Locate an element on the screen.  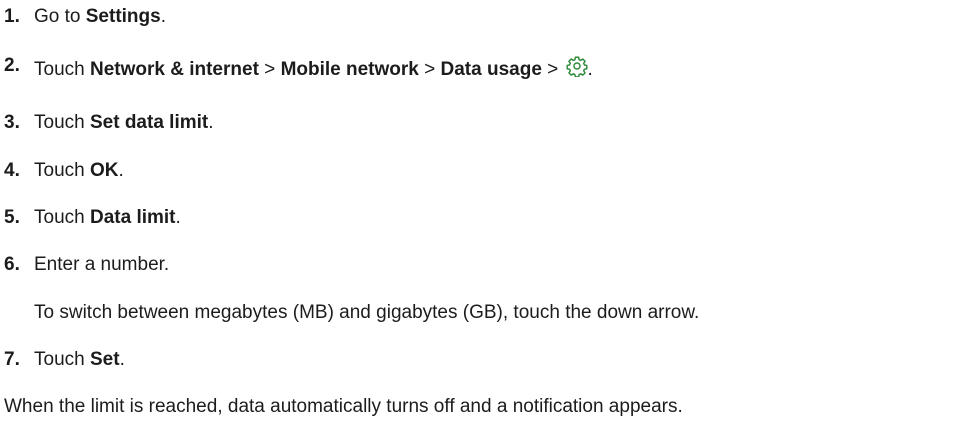
step-4: 4. Touch OK. is located at coordinates (64, 172).